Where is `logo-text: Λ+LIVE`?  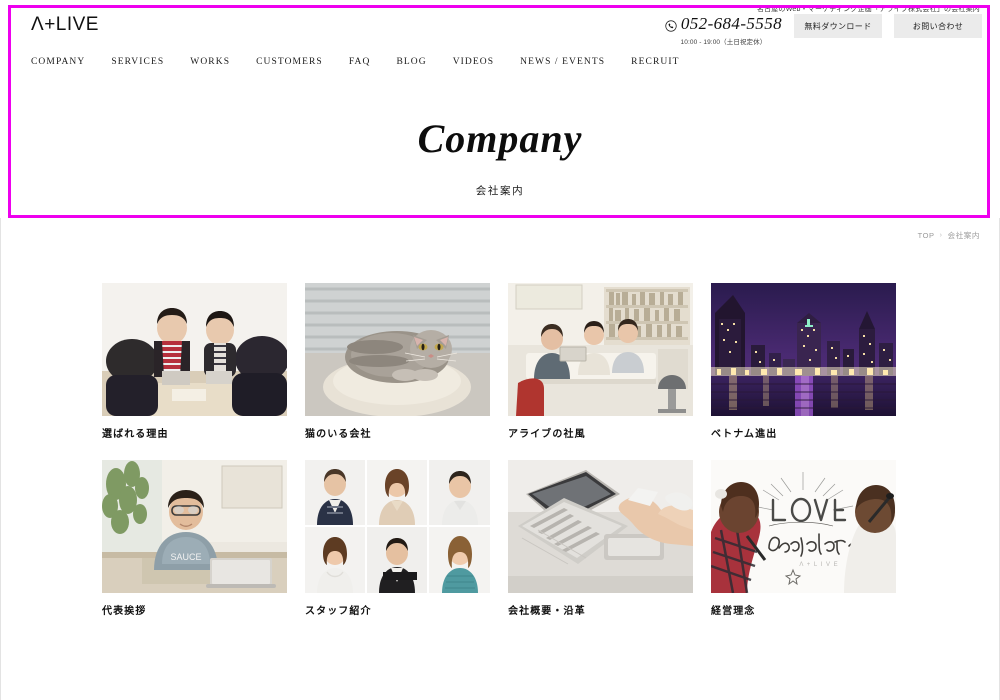 logo-text: Λ+LIVE is located at coordinates (65, 24).